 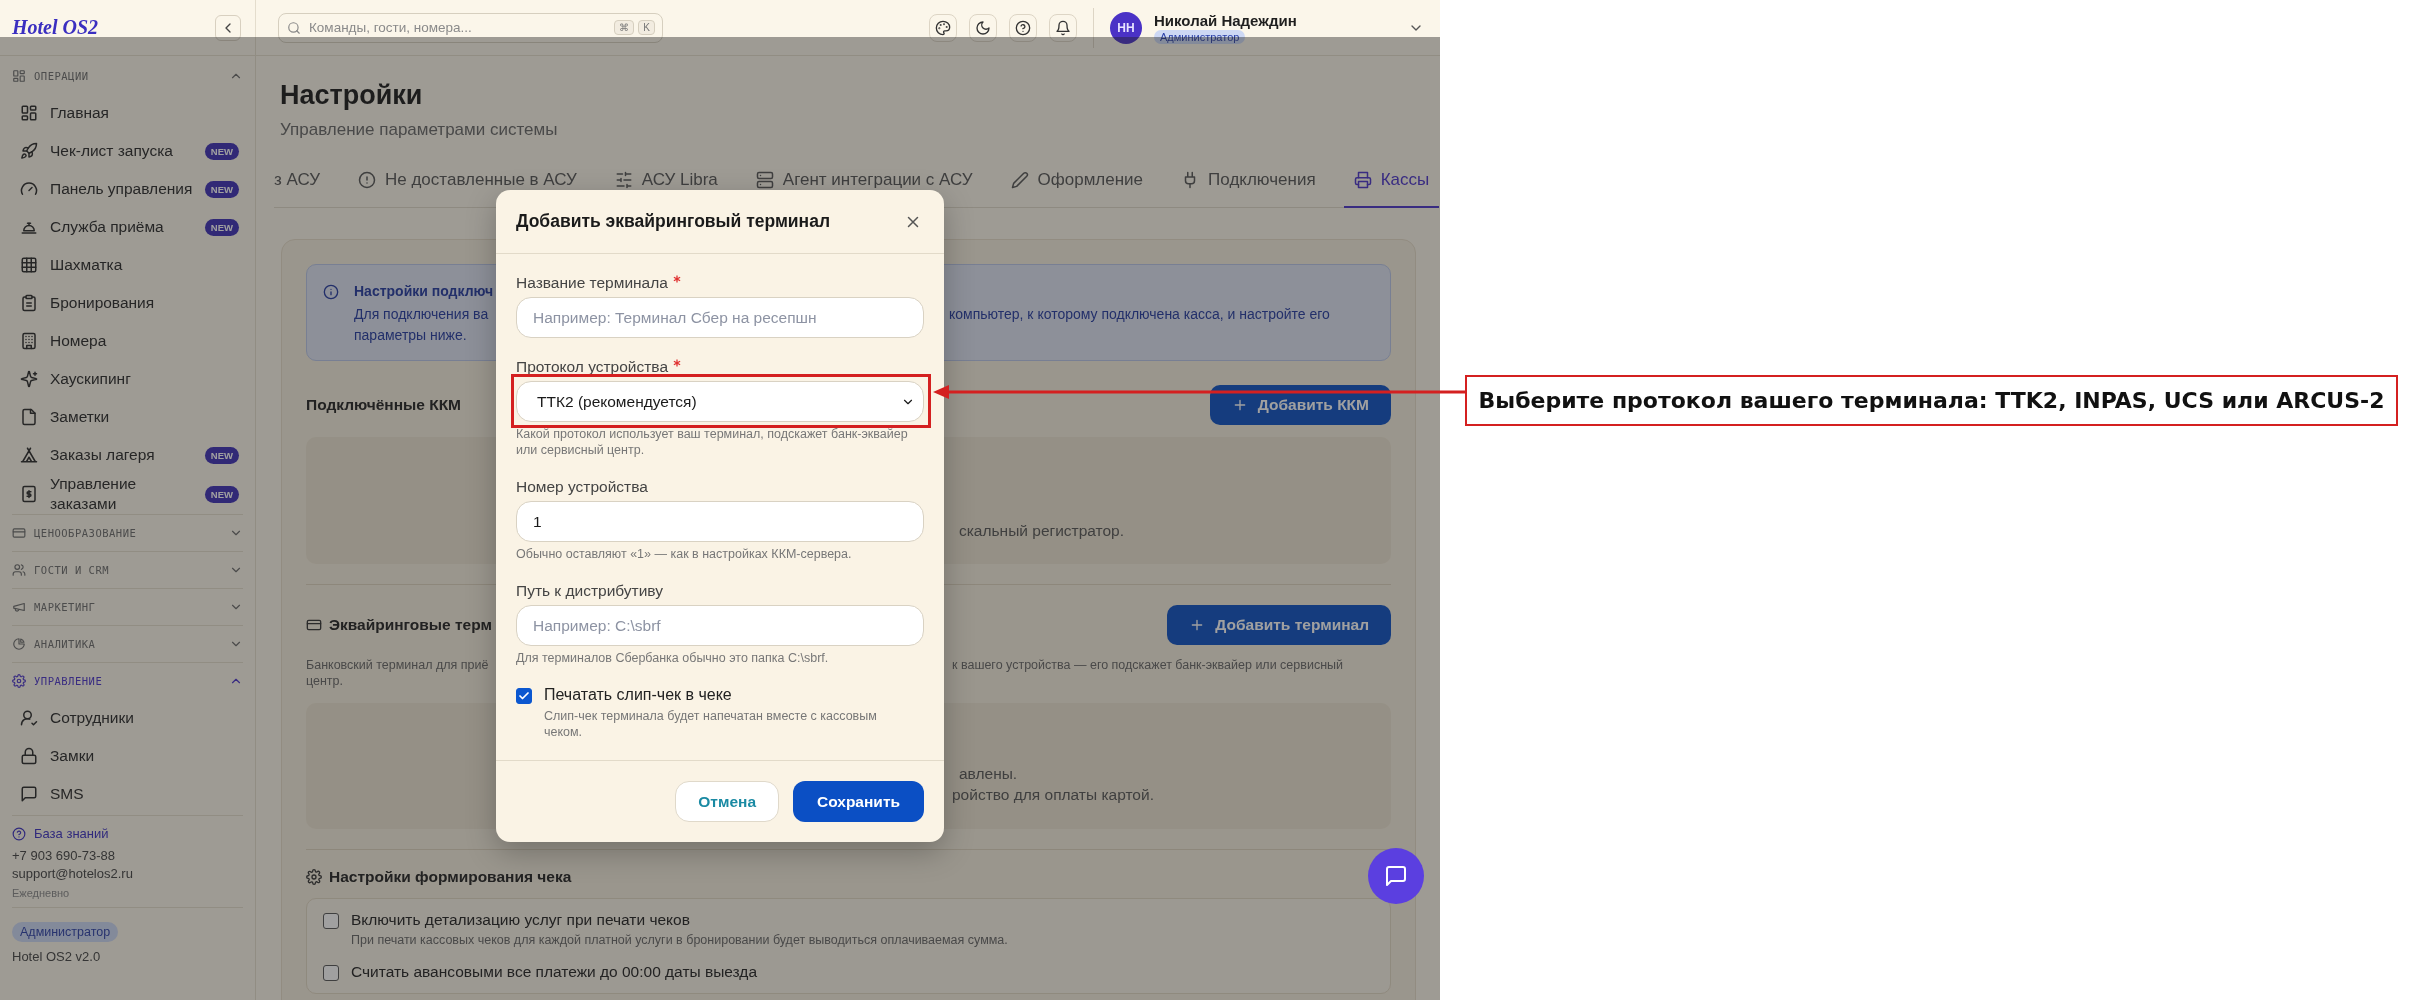 What do you see at coordinates (712, 442) in the screenshot?
I see `hint-text: Какой протокол использует ваш терминал, подскажет банк-эквайер или сервисный центр.` at bounding box center [712, 442].